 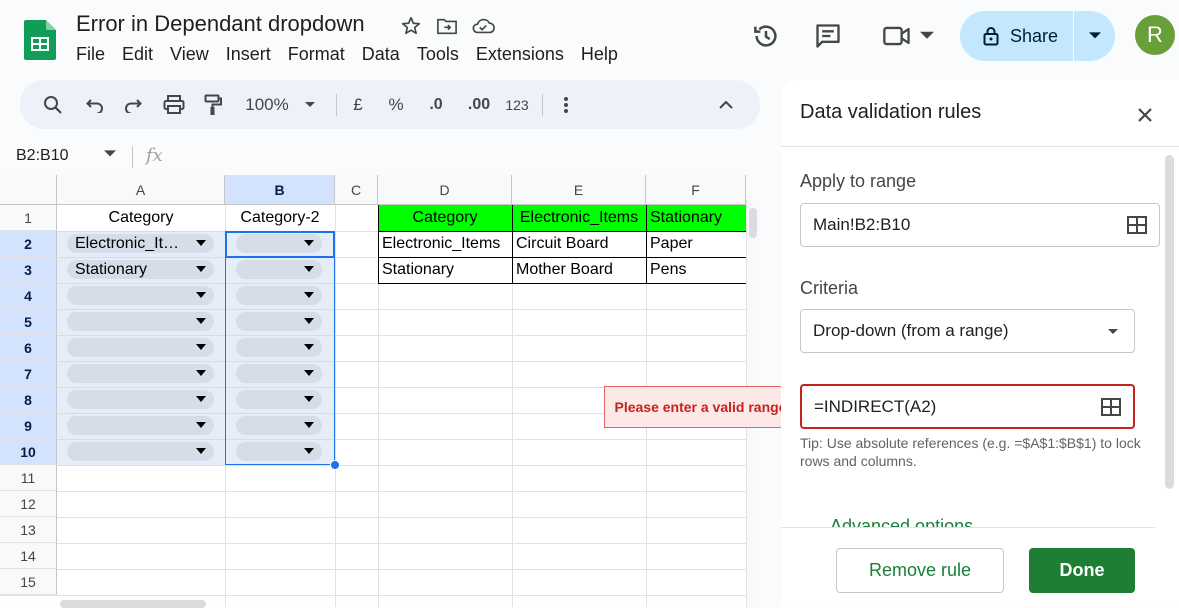 What do you see at coordinates (189, 54) in the screenshot?
I see `menu-view: View` at bounding box center [189, 54].